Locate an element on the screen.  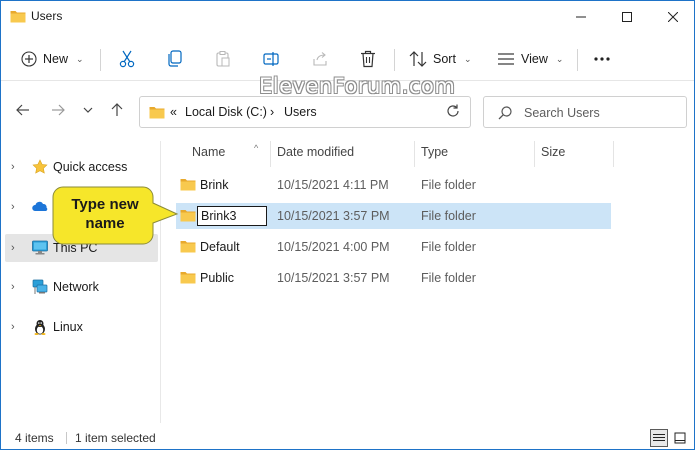
up-arrow-icon is located at coordinates (117, 109).